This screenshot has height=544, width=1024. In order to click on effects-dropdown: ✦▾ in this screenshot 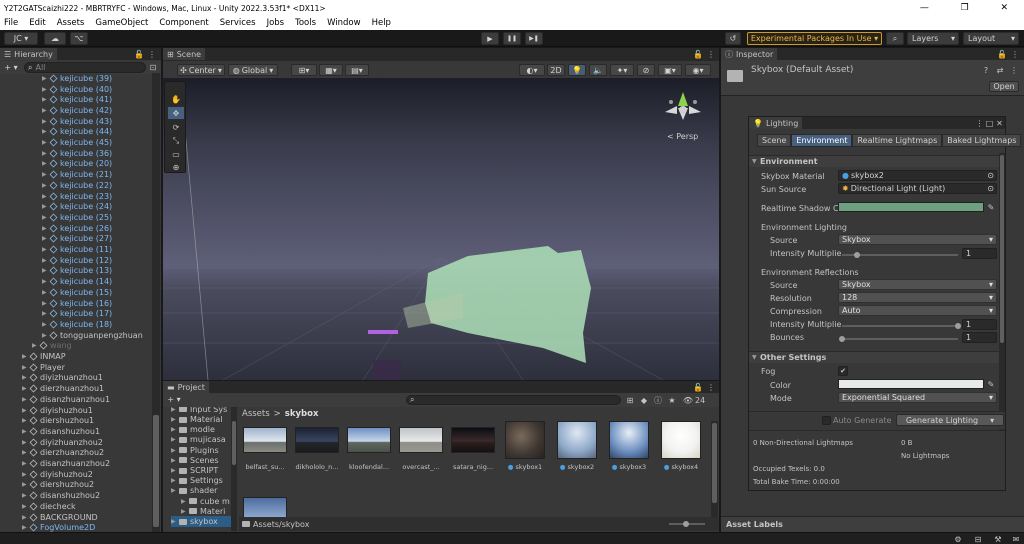, I will do `click(622, 70)`.